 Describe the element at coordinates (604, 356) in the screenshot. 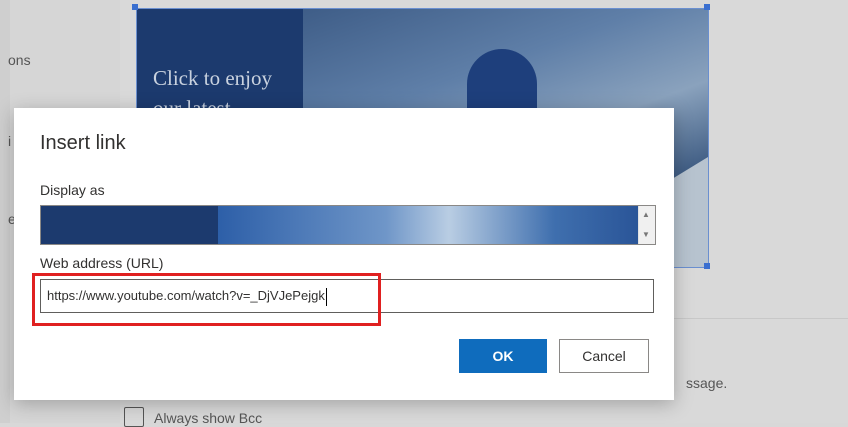

I see `cancel-button: Cancel` at that location.